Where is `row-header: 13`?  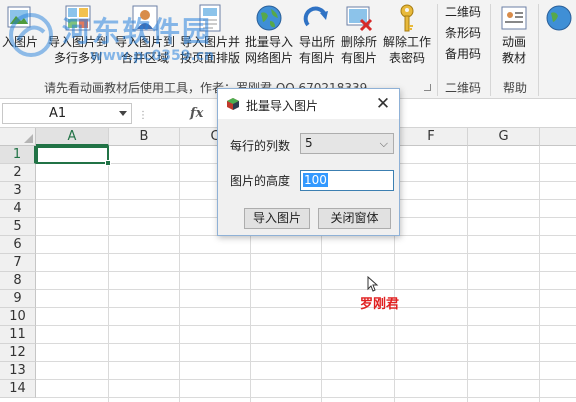 row-header: 13 is located at coordinates (18, 371).